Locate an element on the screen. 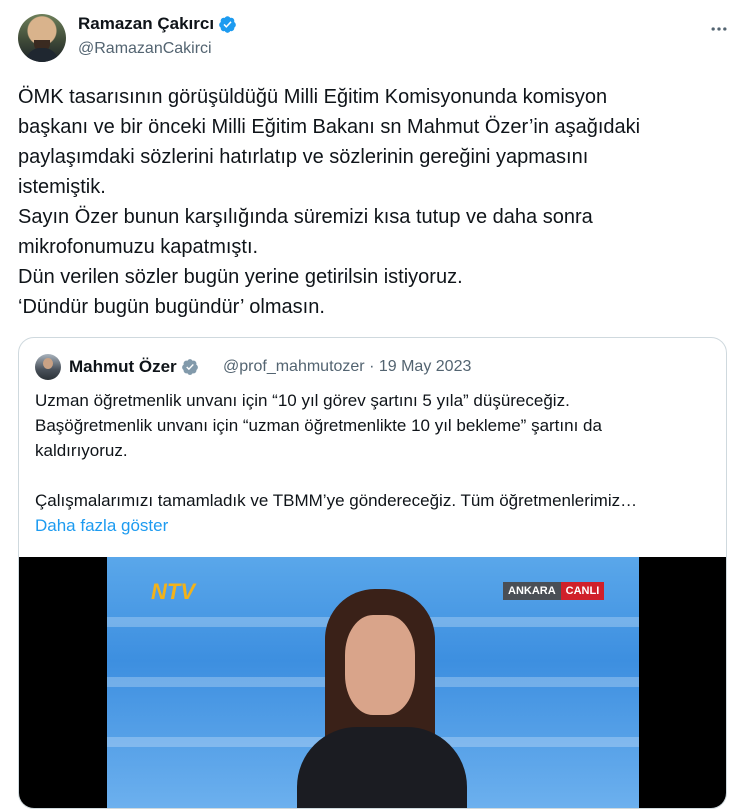  channel-logo: NTV is located at coordinates (173, 591).